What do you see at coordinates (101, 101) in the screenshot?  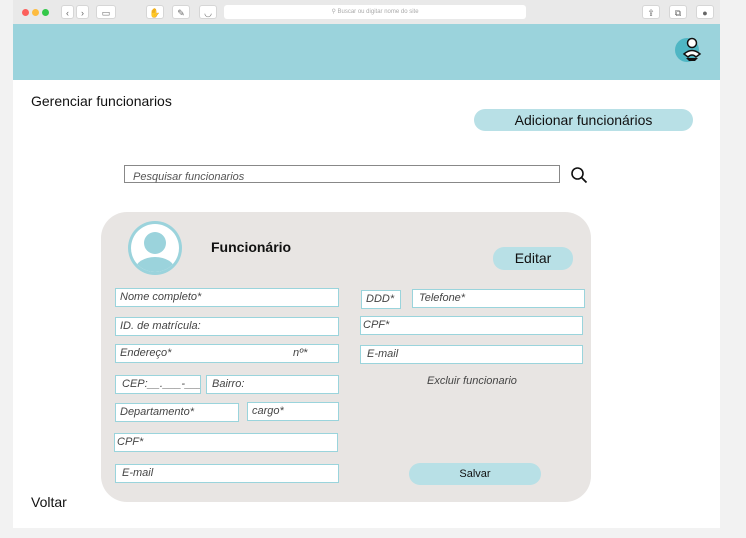 I see `page-title: Gerenciar funcionarios` at bounding box center [101, 101].